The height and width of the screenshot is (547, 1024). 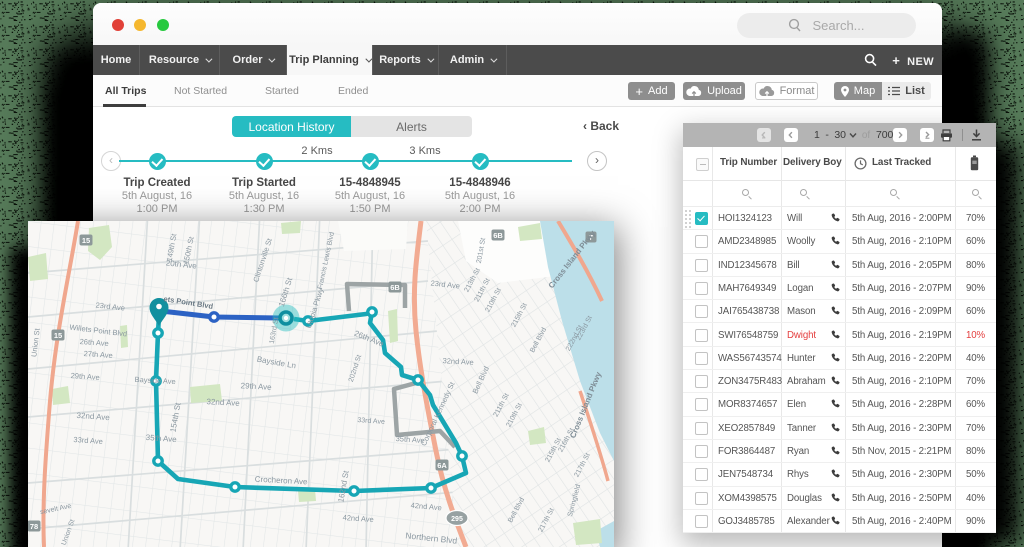 What do you see at coordinates (34, 526) in the screenshot?
I see `svg-text: 78` at bounding box center [34, 526].